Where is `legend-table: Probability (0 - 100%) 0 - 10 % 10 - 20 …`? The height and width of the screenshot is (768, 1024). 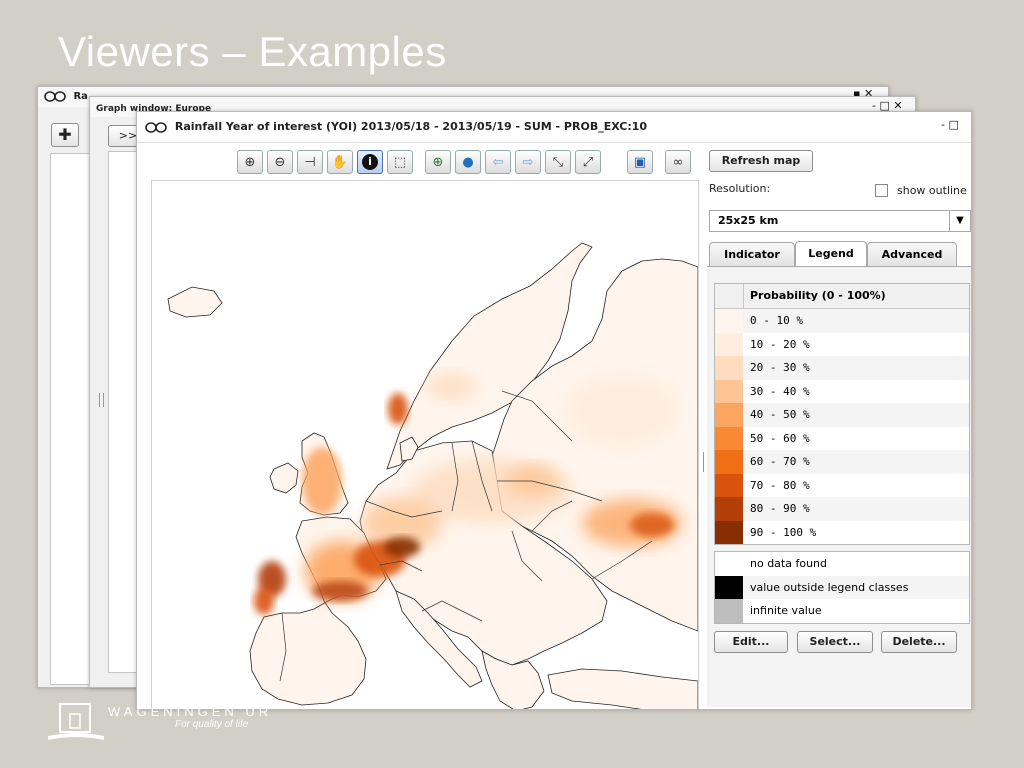 legend-table: Probability (0 - 100%) 0 - 10 % 10 - 20 … is located at coordinates (842, 414).